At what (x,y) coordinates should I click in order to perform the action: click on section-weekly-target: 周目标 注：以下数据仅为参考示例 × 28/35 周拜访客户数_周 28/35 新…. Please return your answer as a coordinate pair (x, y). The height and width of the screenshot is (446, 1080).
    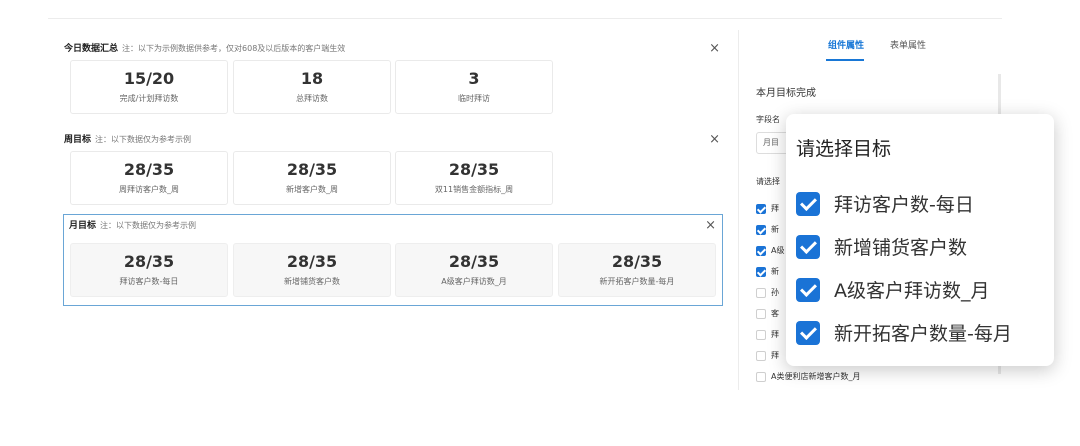
    Looking at the image, I should click on (394, 168).